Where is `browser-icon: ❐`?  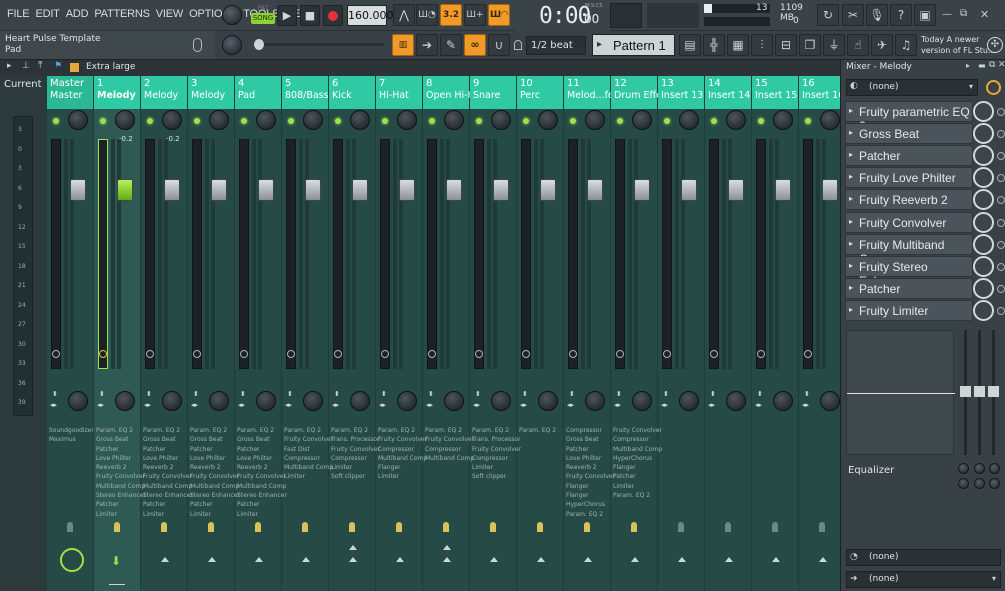
browser-icon: ❐ is located at coordinates (810, 45).